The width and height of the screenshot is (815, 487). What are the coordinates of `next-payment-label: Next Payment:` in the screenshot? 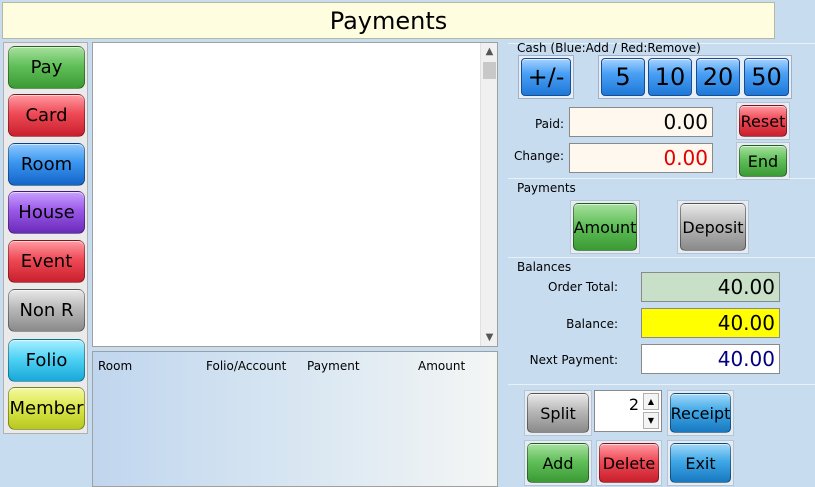 It's located at (573, 360).